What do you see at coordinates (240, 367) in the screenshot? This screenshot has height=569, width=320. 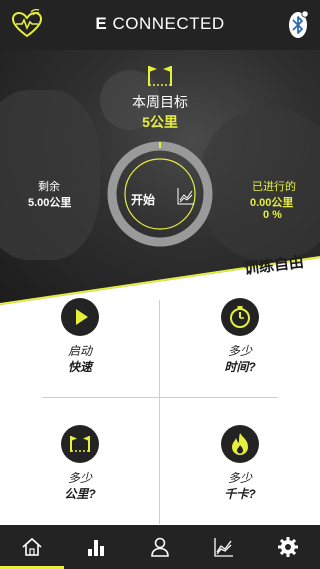 I see `tile-line2: 时间?` at bounding box center [240, 367].